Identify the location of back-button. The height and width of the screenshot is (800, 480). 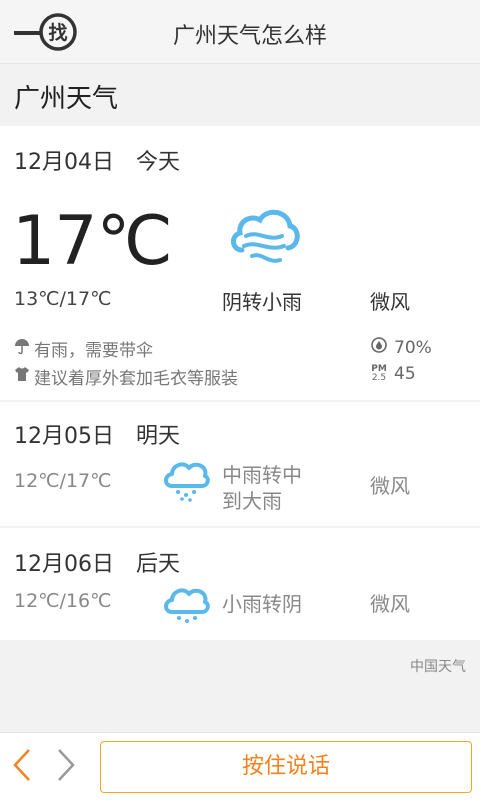
(22, 767).